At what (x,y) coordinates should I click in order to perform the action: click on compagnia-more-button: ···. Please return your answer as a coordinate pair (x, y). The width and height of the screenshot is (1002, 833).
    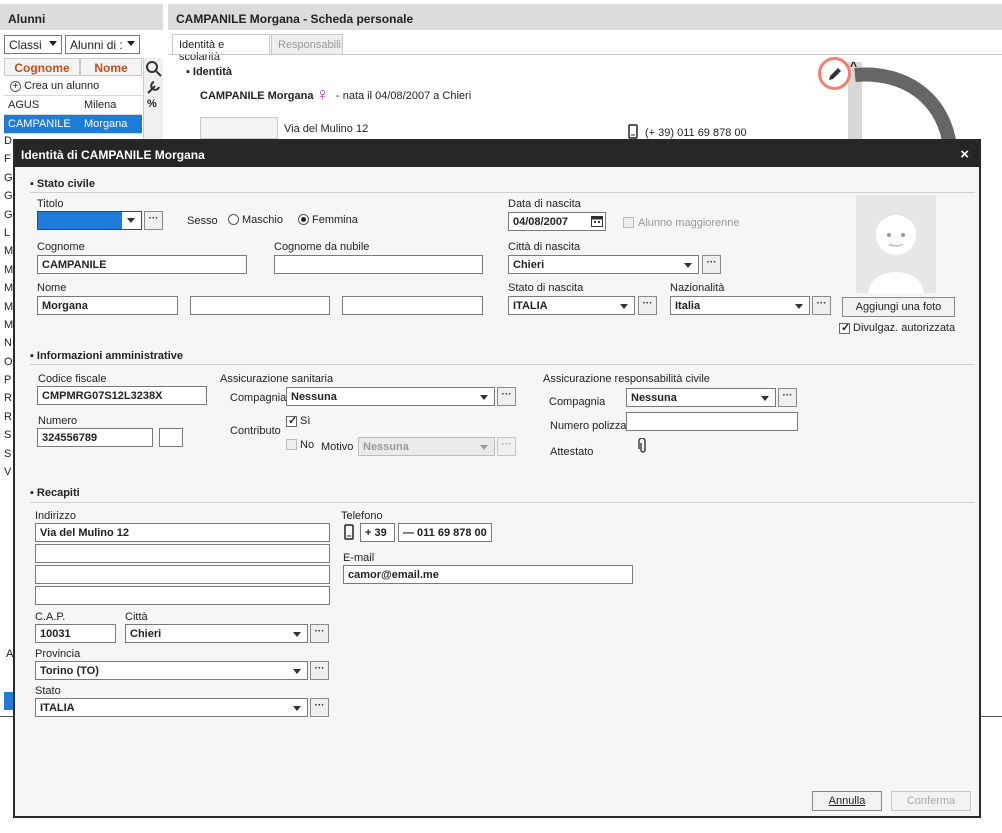
    Looking at the image, I should click on (506, 396).